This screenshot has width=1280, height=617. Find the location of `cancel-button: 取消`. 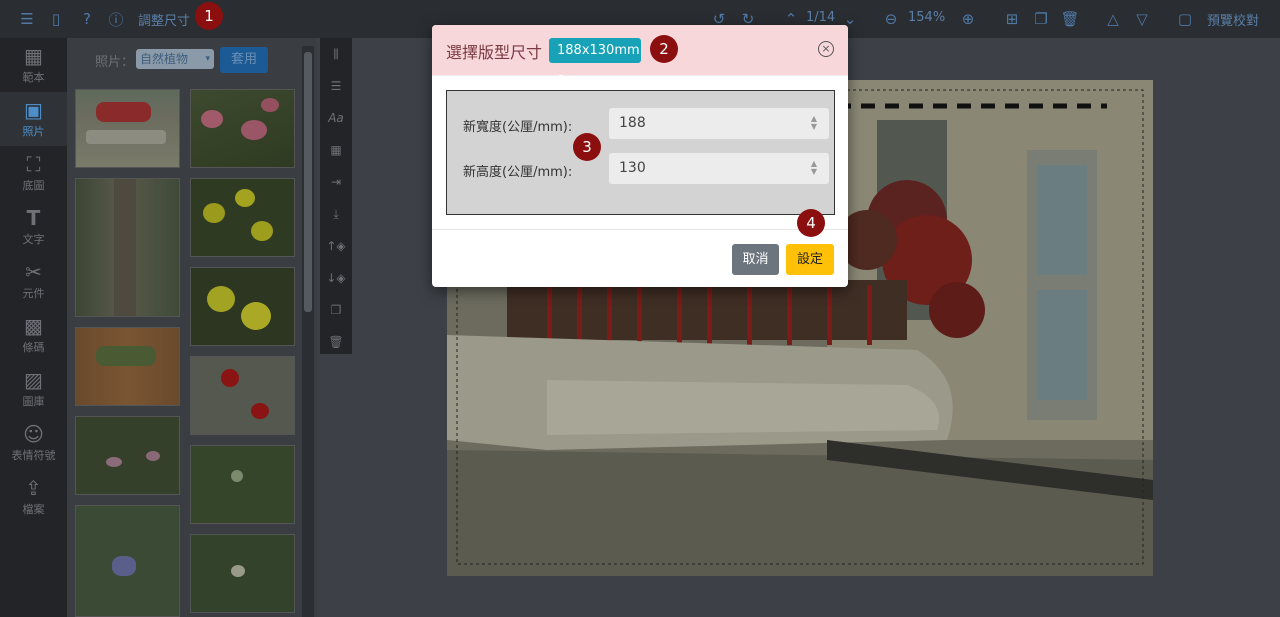

cancel-button: 取消 is located at coordinates (755, 259).